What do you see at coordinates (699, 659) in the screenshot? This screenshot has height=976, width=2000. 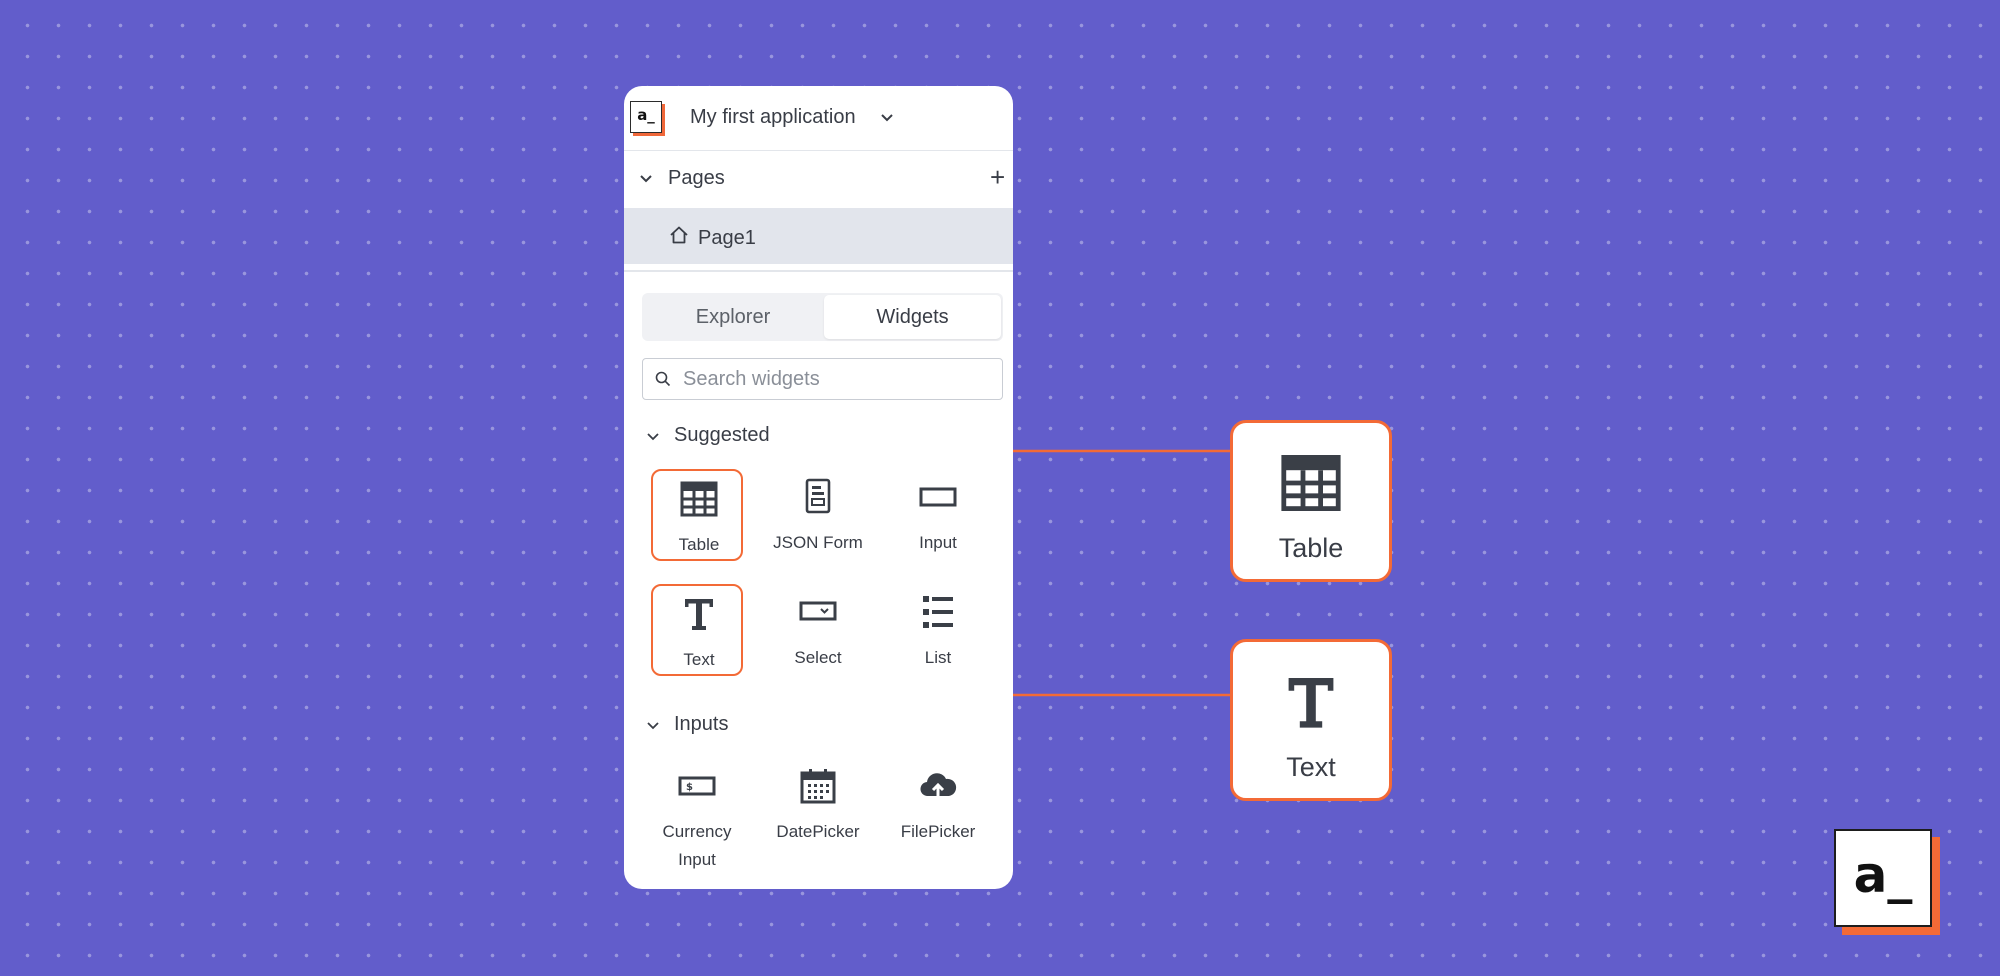 I see `widget-label: Text` at bounding box center [699, 659].